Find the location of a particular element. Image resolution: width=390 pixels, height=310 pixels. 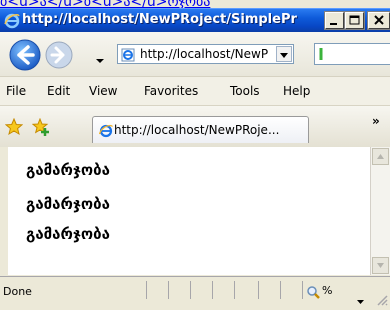

content-left-edge is located at coordinates (4, 211).